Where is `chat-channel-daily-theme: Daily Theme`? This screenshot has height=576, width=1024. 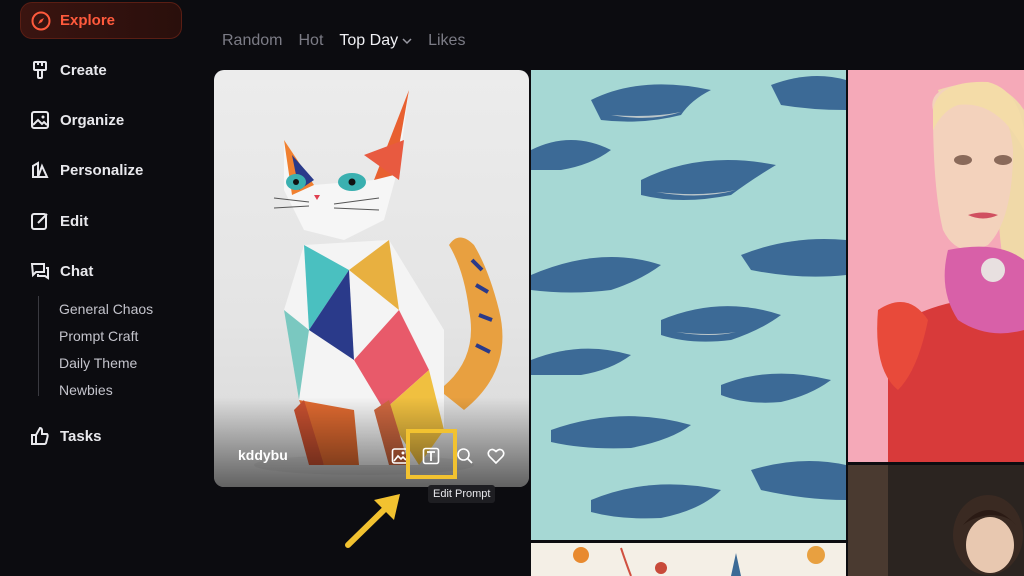
chat-channel-daily-theme: Daily Theme is located at coordinates (98, 363).